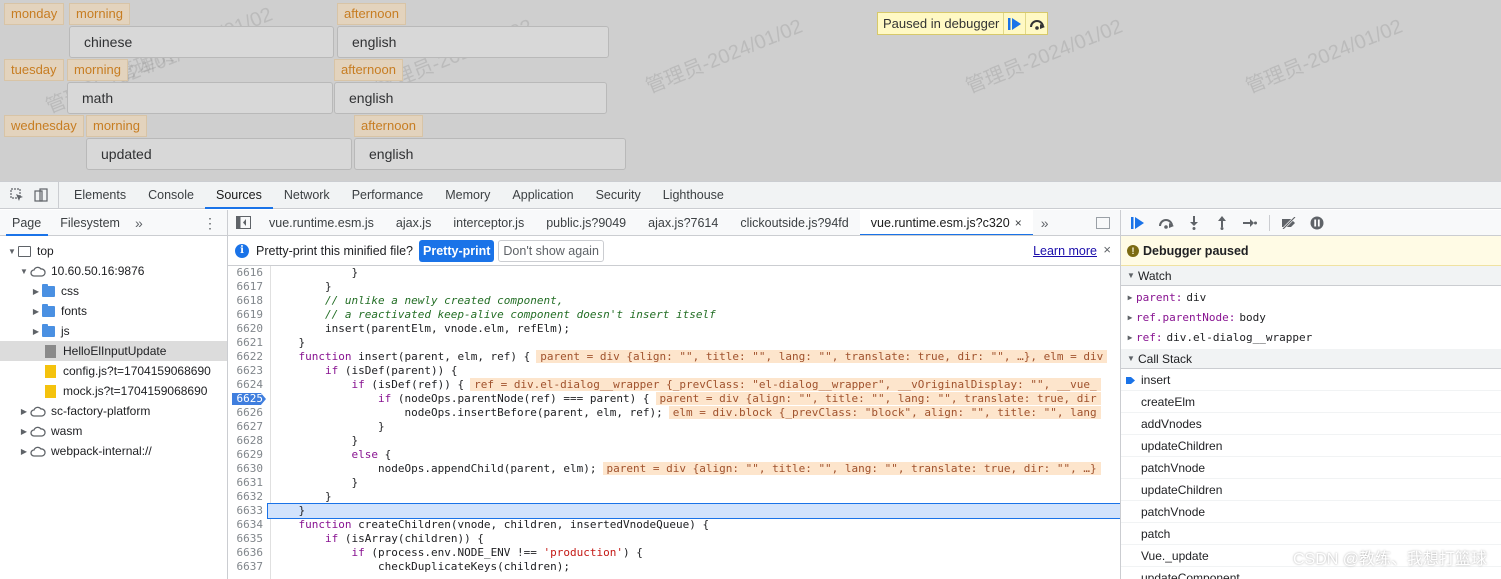  I want to click on line-number: 6632, so click(248, 497).